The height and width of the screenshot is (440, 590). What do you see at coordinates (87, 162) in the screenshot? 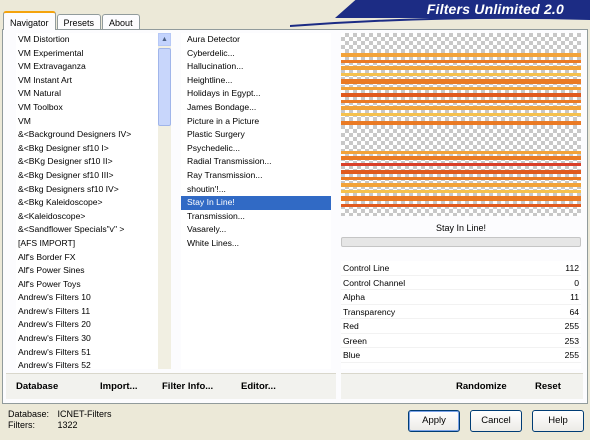
I see `list-item: &<BKg Designer sf10 II>` at bounding box center [87, 162].